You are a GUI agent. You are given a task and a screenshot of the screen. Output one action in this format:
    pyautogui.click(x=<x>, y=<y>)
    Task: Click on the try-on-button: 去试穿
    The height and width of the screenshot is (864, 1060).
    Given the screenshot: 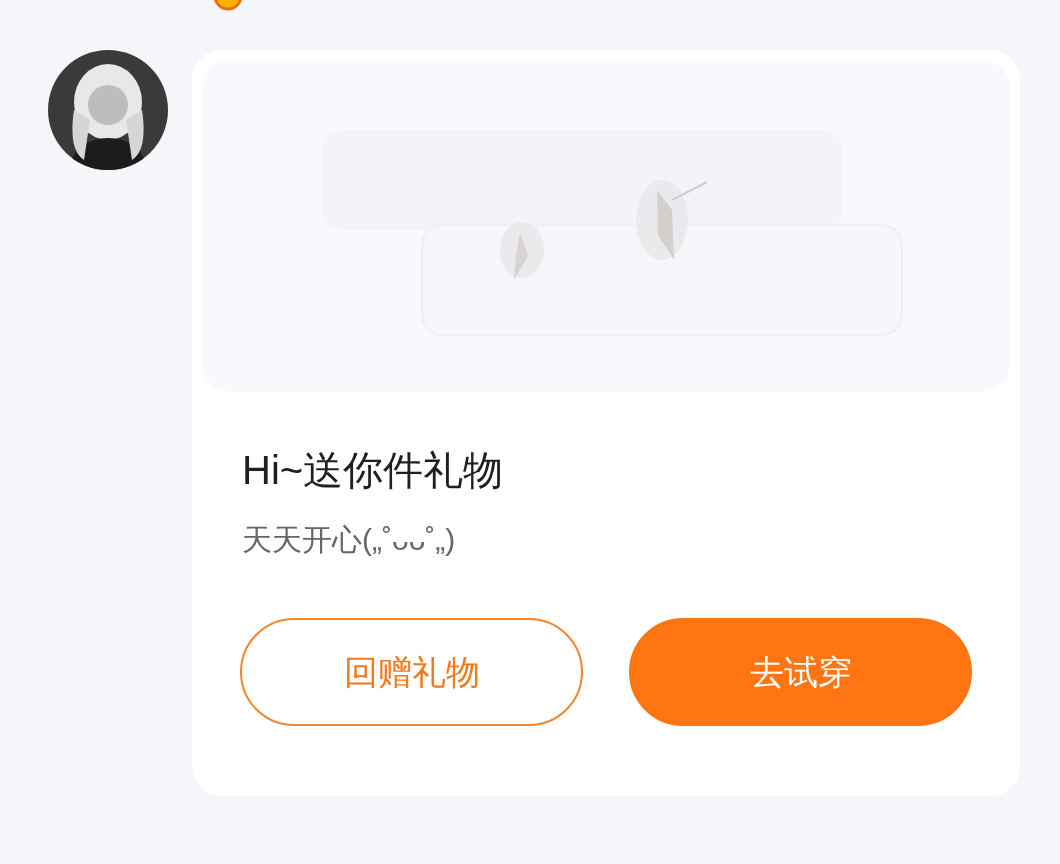 What is the action you would take?
    pyautogui.click(x=800, y=672)
    